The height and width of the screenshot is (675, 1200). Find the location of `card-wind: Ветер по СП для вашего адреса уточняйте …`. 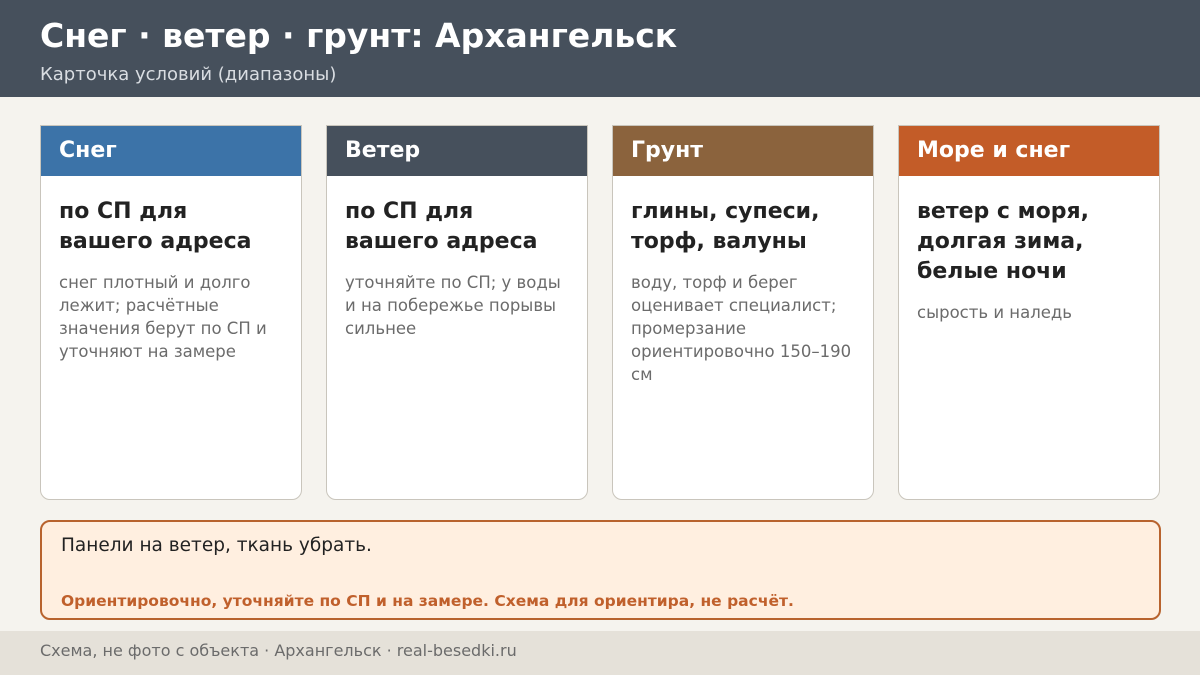

card-wind: Ветер по СП для вашего адреса уточняйте … is located at coordinates (457, 312).